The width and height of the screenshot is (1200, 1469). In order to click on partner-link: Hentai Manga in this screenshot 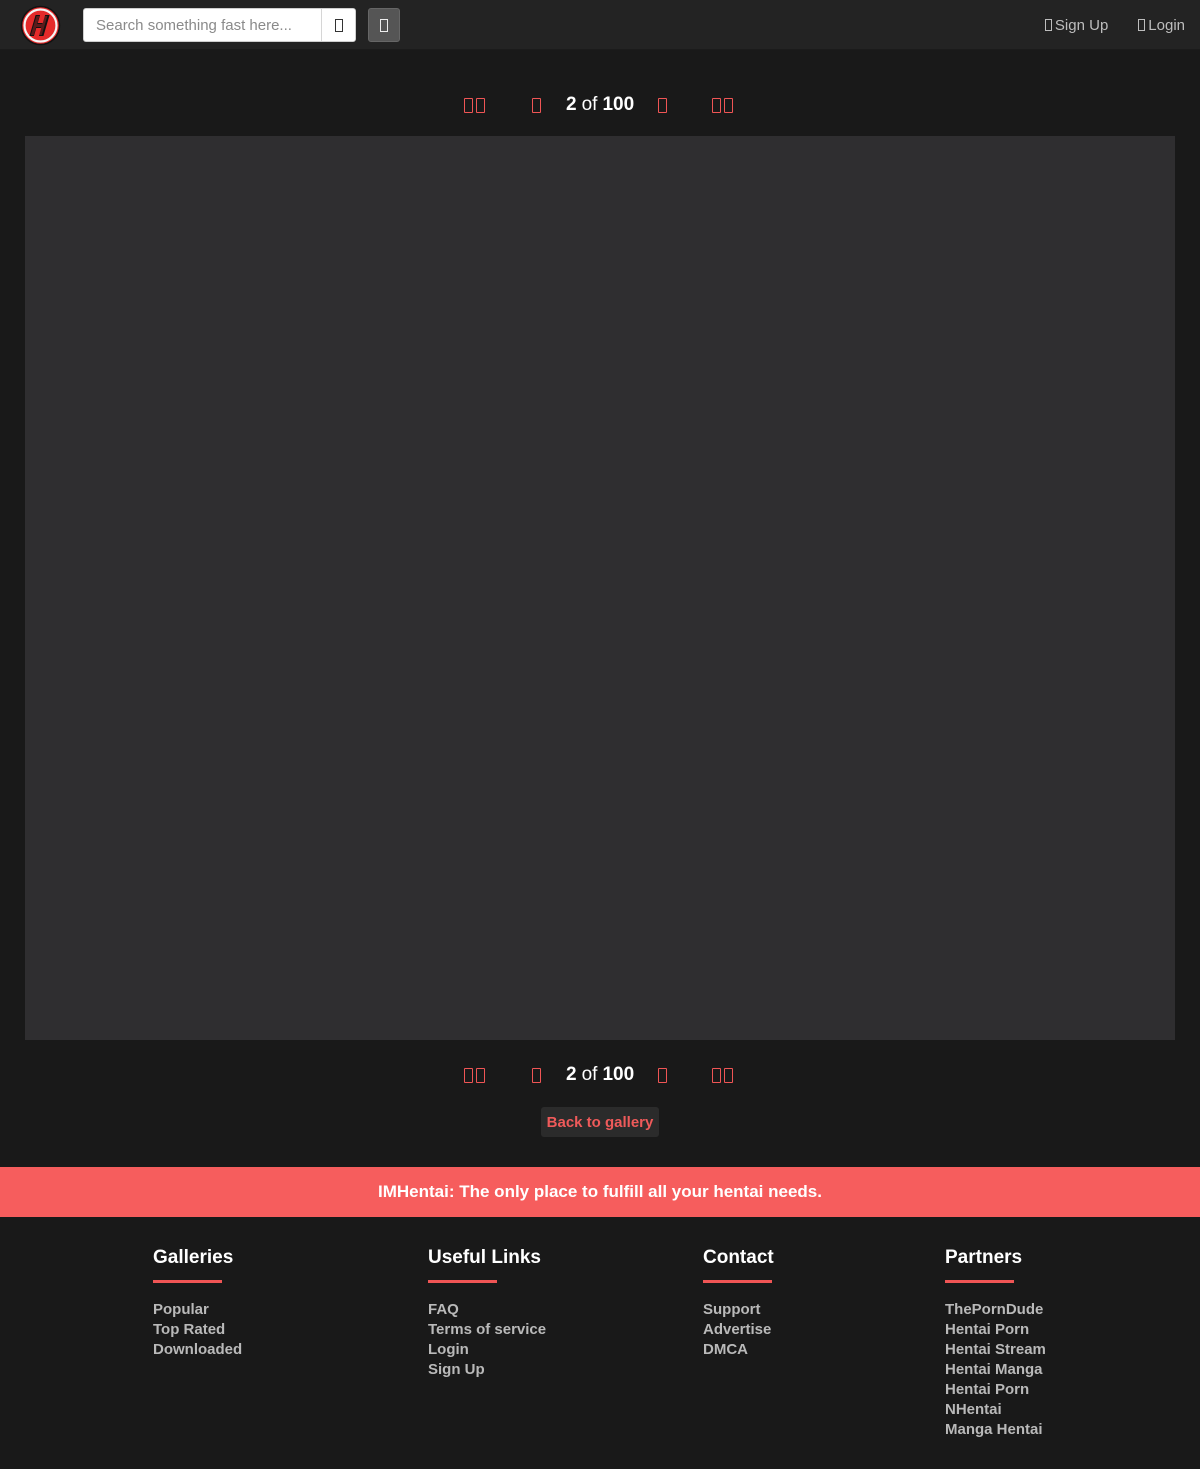, I will do `click(994, 1369)`.